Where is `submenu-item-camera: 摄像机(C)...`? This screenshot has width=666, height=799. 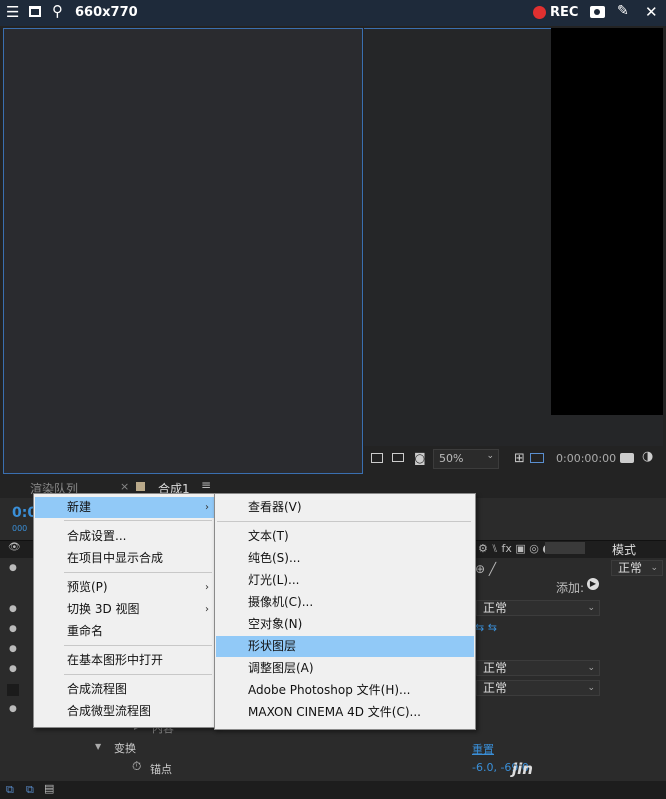
submenu-item-camera: 摄像机(C)... is located at coordinates (345, 602).